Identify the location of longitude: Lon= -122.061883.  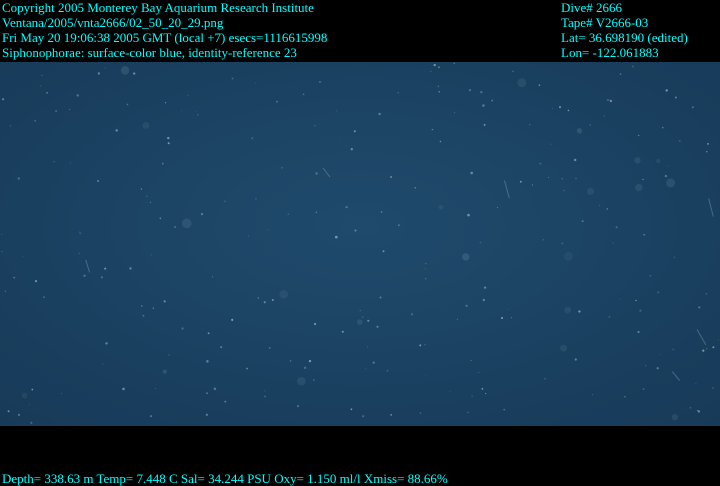
(610, 52).